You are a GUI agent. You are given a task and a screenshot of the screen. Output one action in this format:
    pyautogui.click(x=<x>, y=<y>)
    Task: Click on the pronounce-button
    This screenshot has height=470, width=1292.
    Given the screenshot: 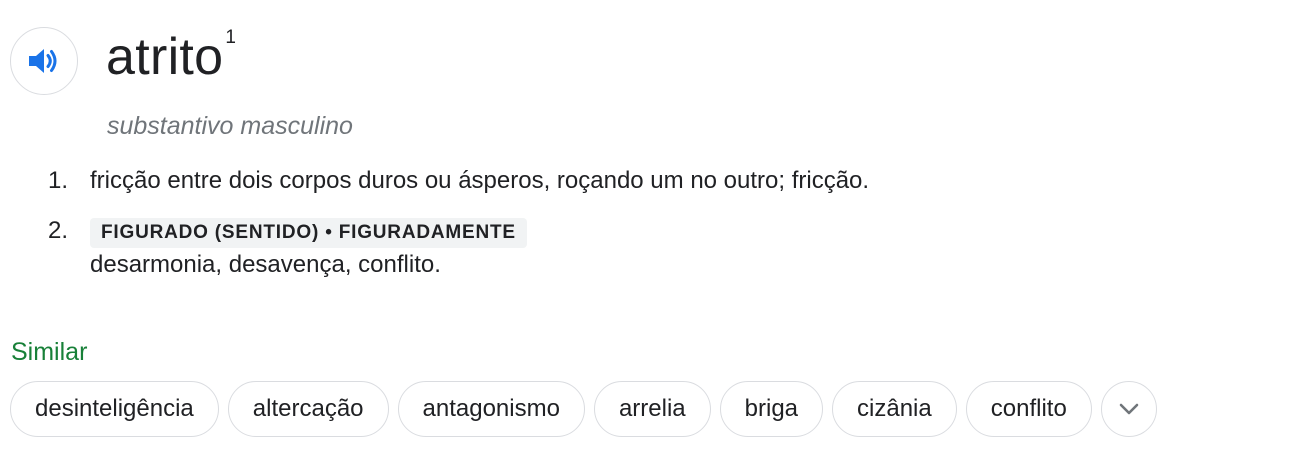 What is the action you would take?
    pyautogui.click(x=44, y=61)
    